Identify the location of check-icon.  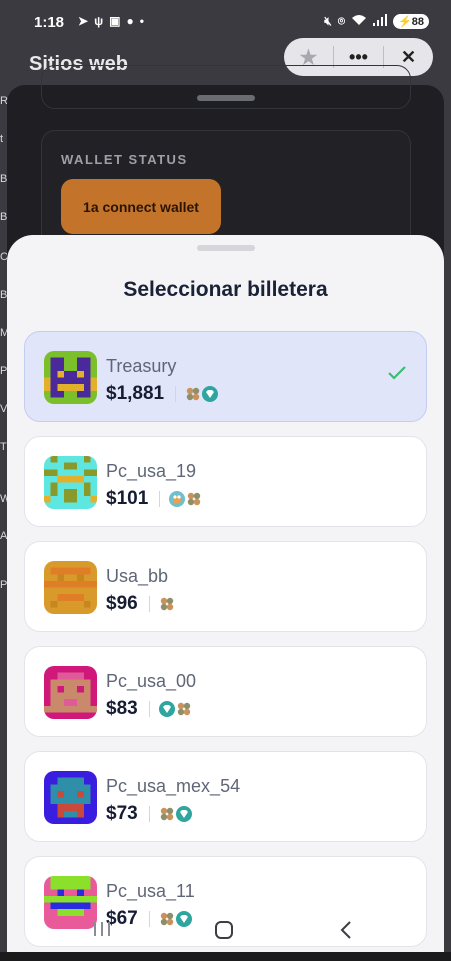
(397, 375).